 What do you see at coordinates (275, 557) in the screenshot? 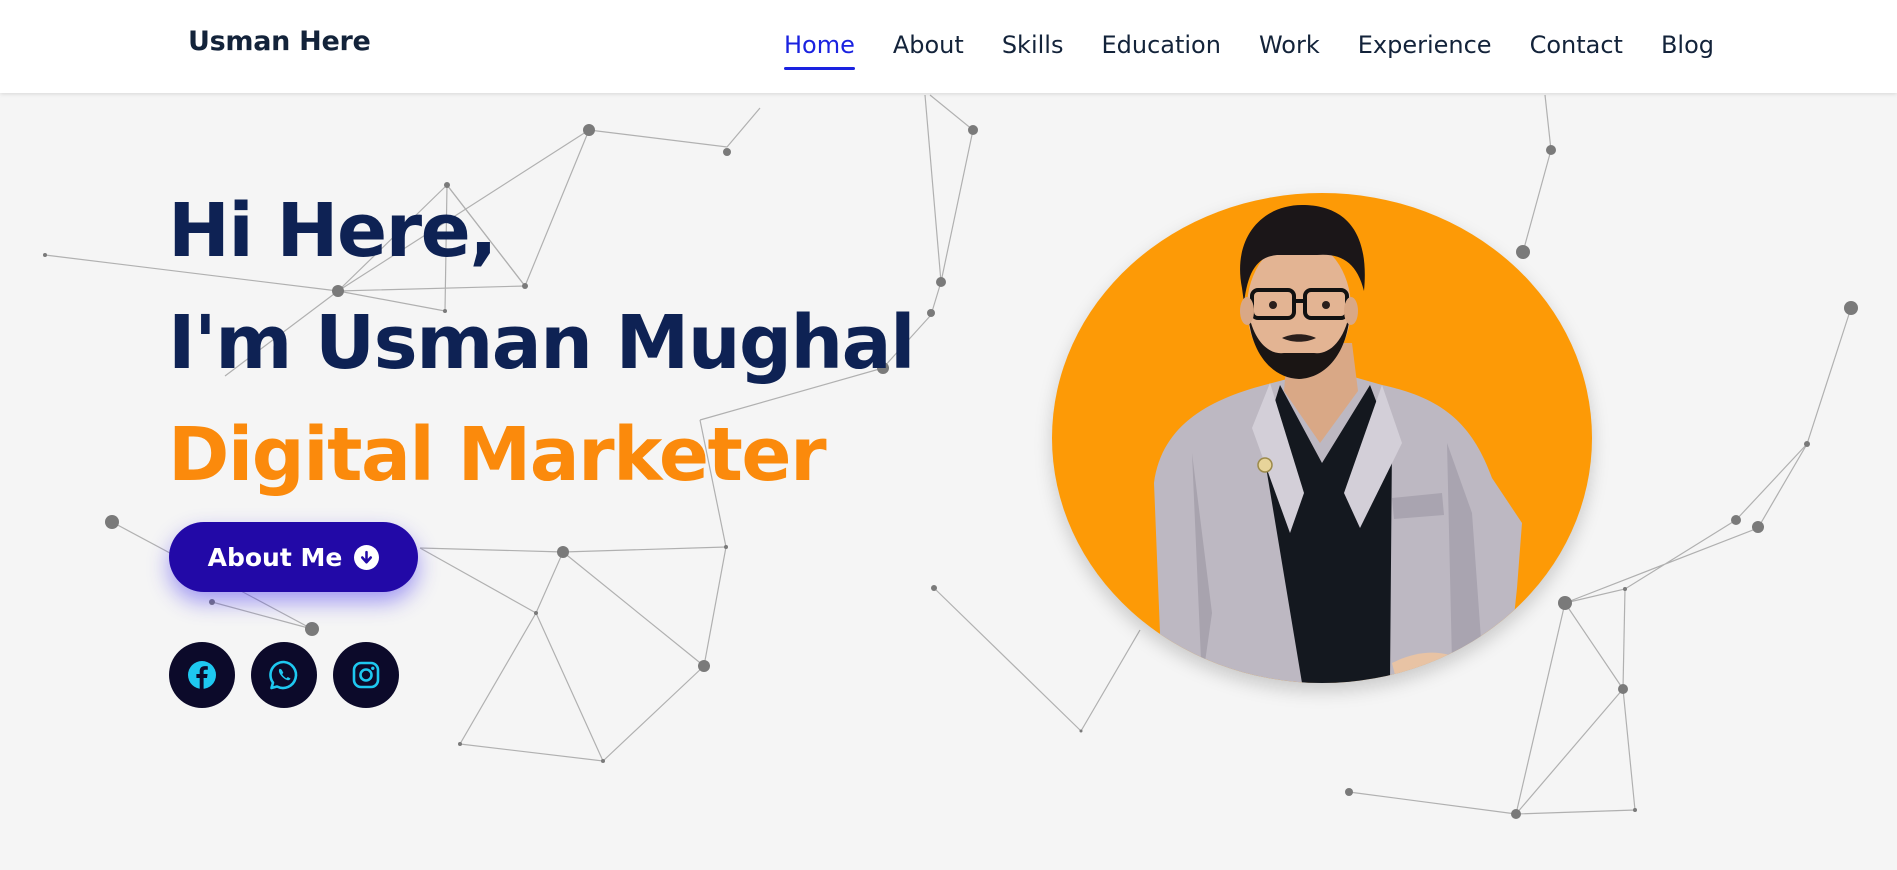
I see `about-me-button-label: About Me` at bounding box center [275, 557].